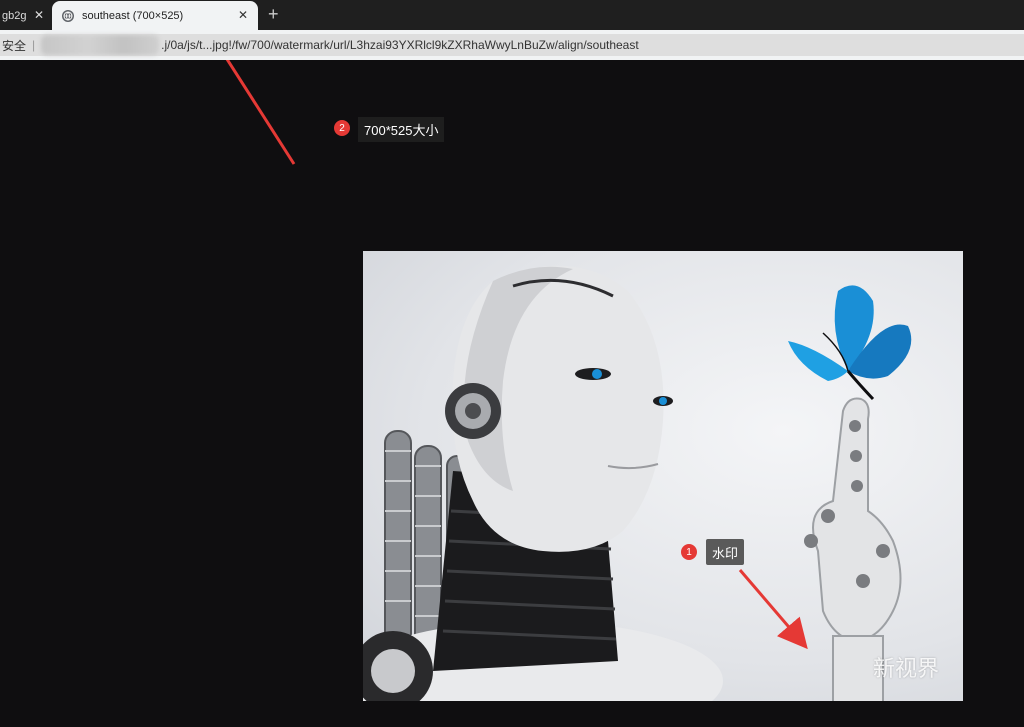 Image resolution: width=1024 pixels, height=727 pixels. Describe the element at coordinates (100, 45) in the screenshot. I see `redacted-url-part` at that location.